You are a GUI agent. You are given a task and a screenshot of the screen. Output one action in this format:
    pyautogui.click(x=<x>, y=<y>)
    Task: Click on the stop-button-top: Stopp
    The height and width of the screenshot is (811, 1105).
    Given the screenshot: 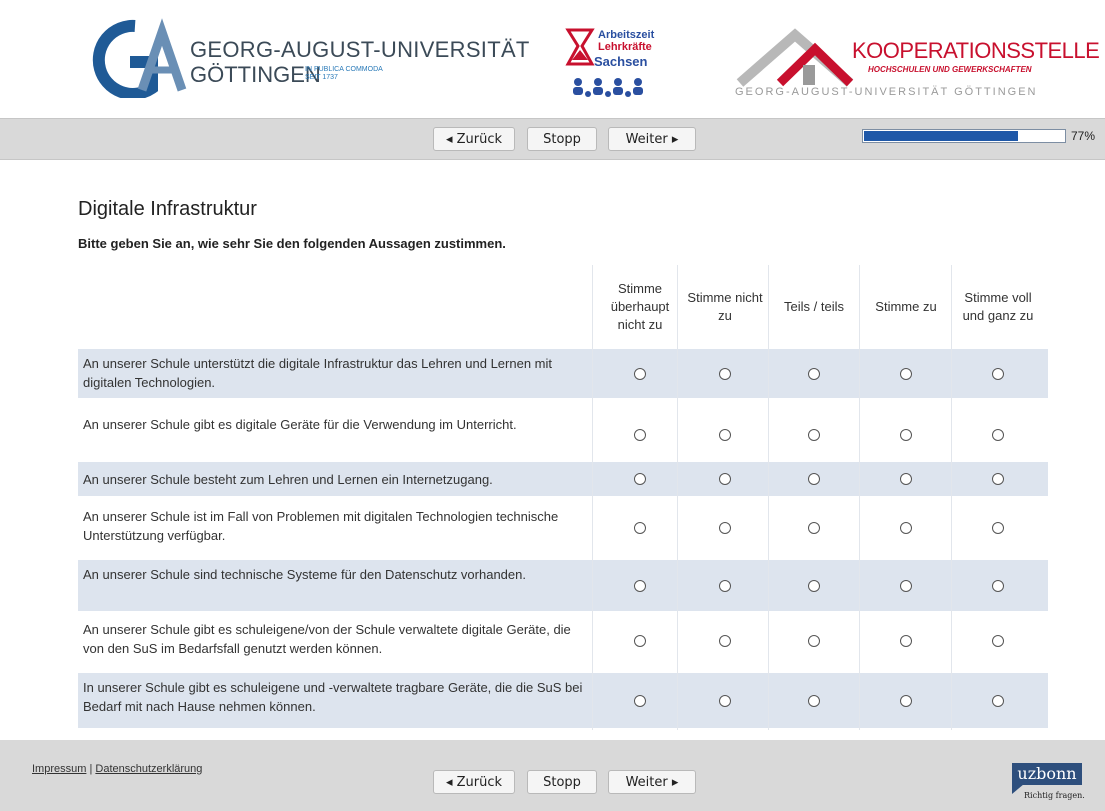 What is the action you would take?
    pyautogui.click(x=562, y=139)
    